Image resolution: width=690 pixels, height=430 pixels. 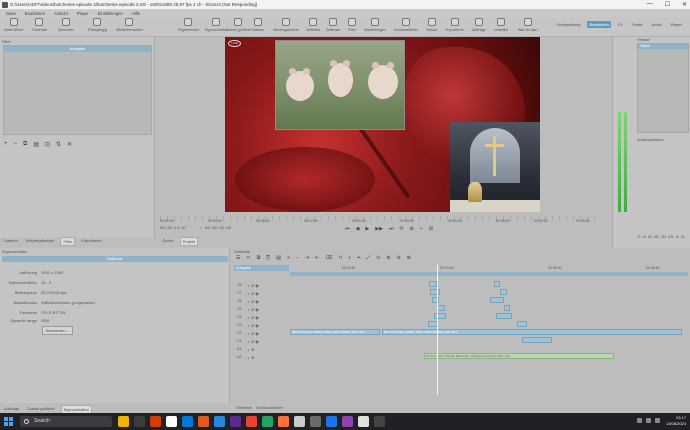 What do you see at coordinates (317, 258) in the screenshot?
I see `overwrite-button: ⇤` at bounding box center [317, 258].